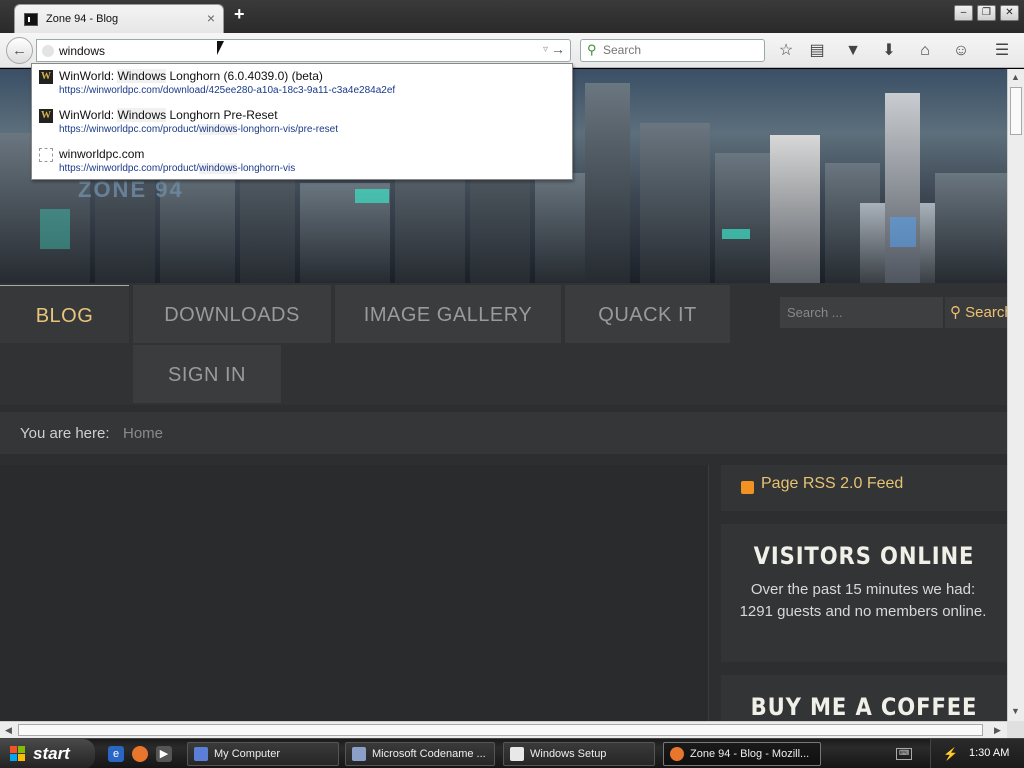  I want to click on go-arrow-icon: →, so click(558, 49).